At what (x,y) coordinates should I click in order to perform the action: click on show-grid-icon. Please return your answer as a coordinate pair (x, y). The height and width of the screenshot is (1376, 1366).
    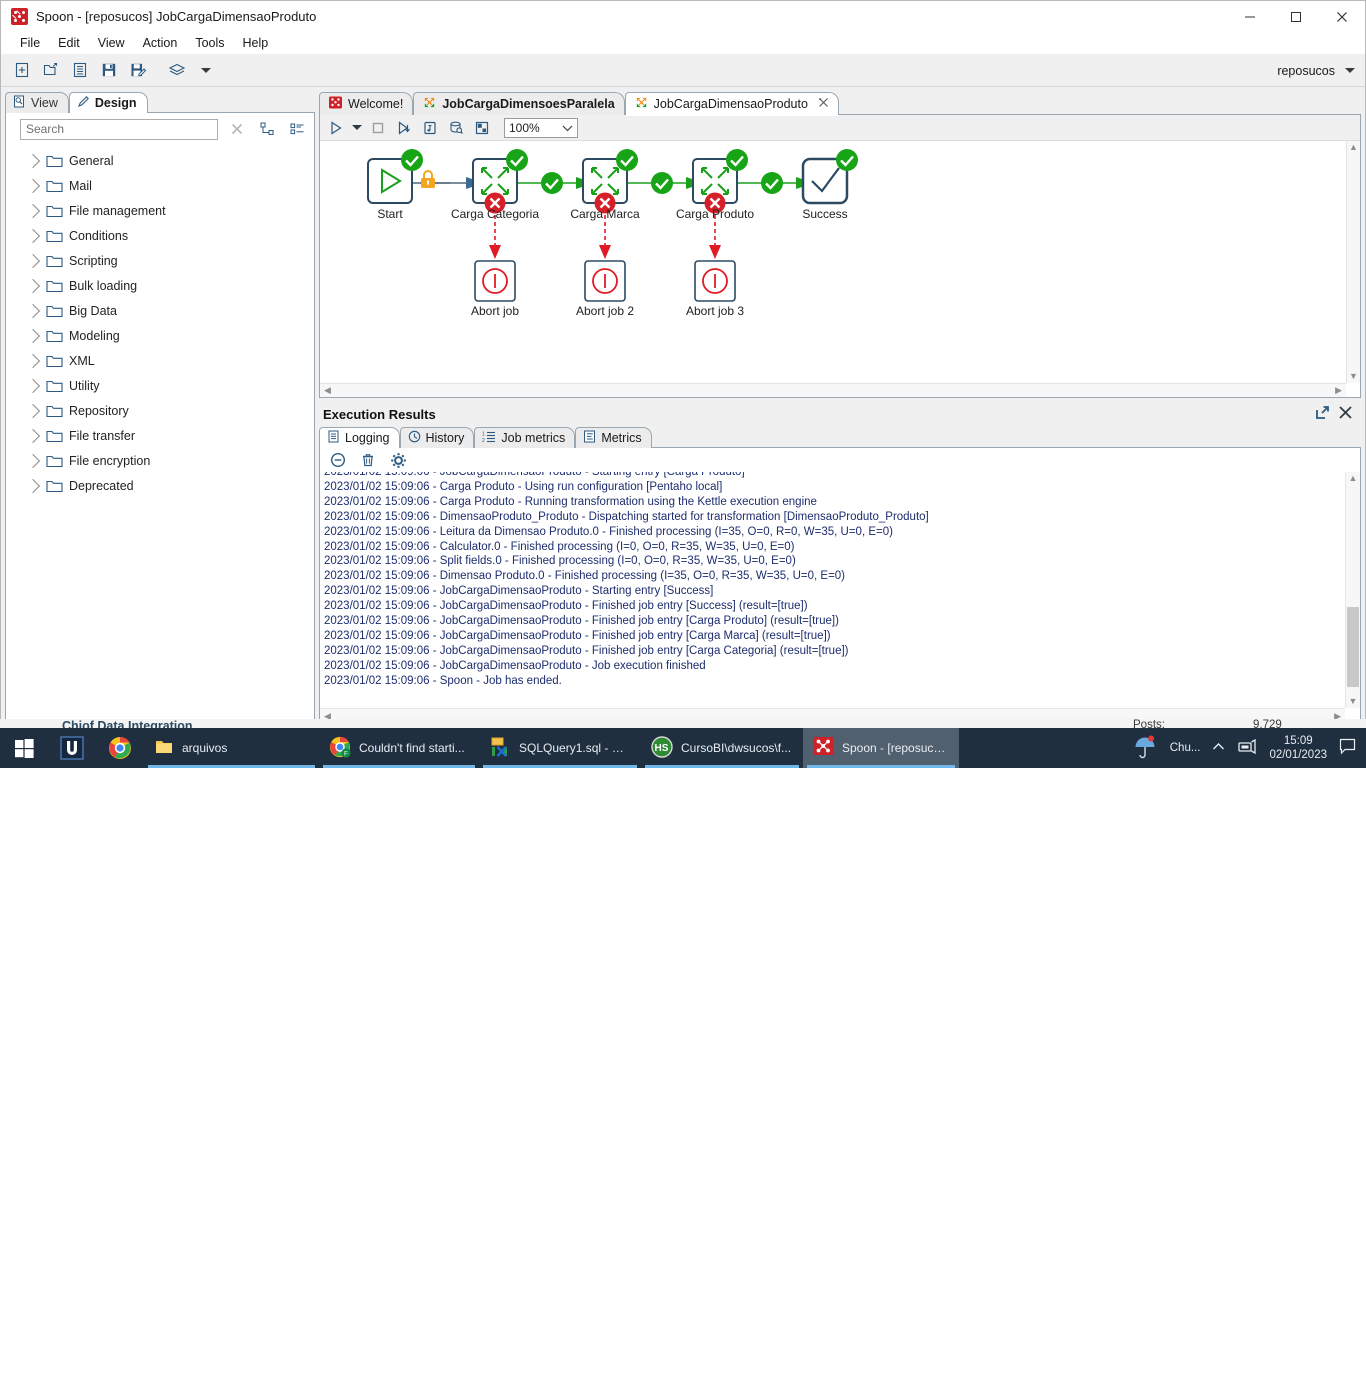
    Looking at the image, I should click on (482, 128).